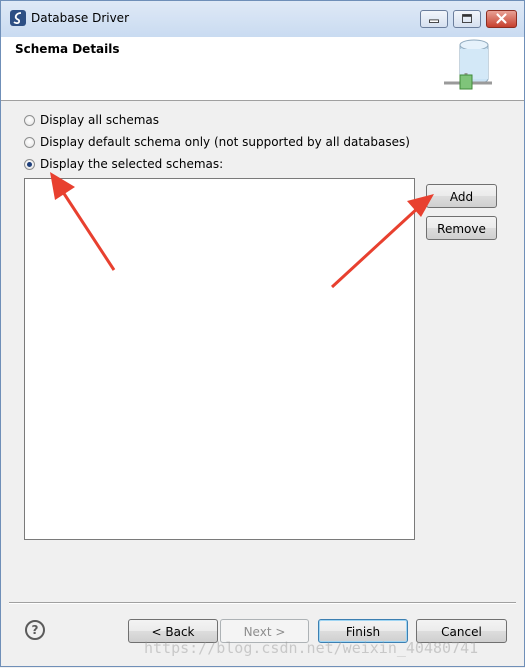 The height and width of the screenshot is (668, 525). What do you see at coordinates (262, 19) in the screenshot?
I see `title-bar: Database Driver` at bounding box center [262, 19].